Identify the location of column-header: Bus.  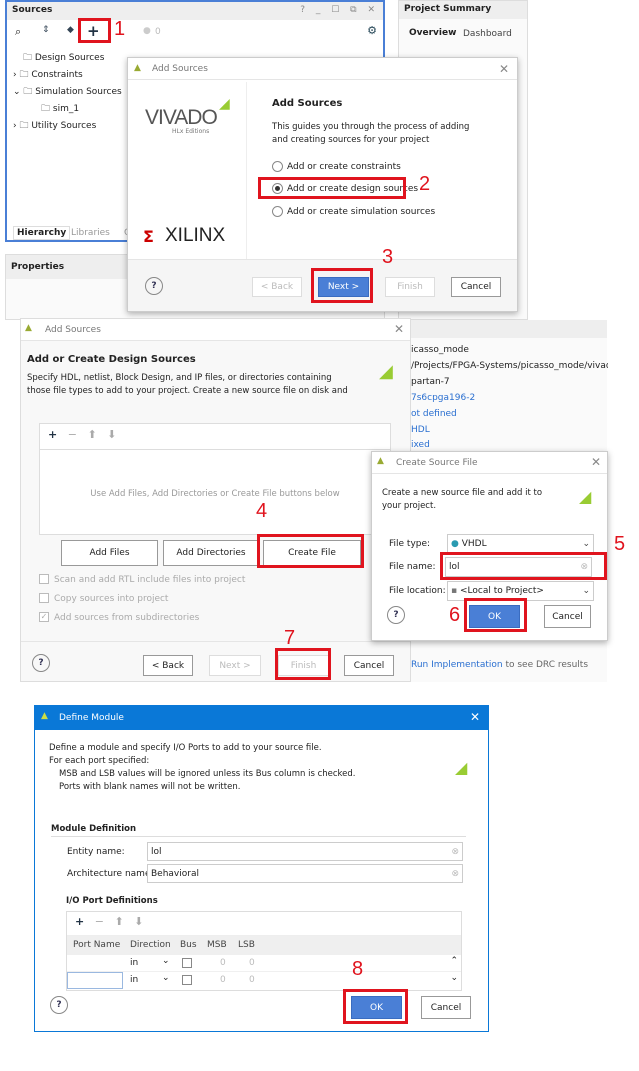
(188, 945).